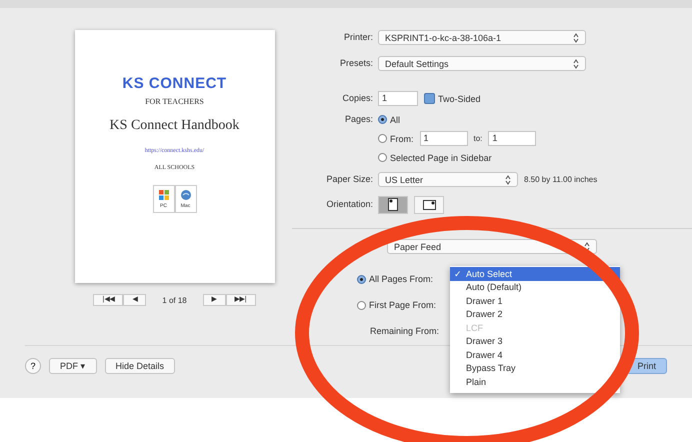 The image size is (692, 442). I want to click on field-label: Orientation:, so click(349, 204).